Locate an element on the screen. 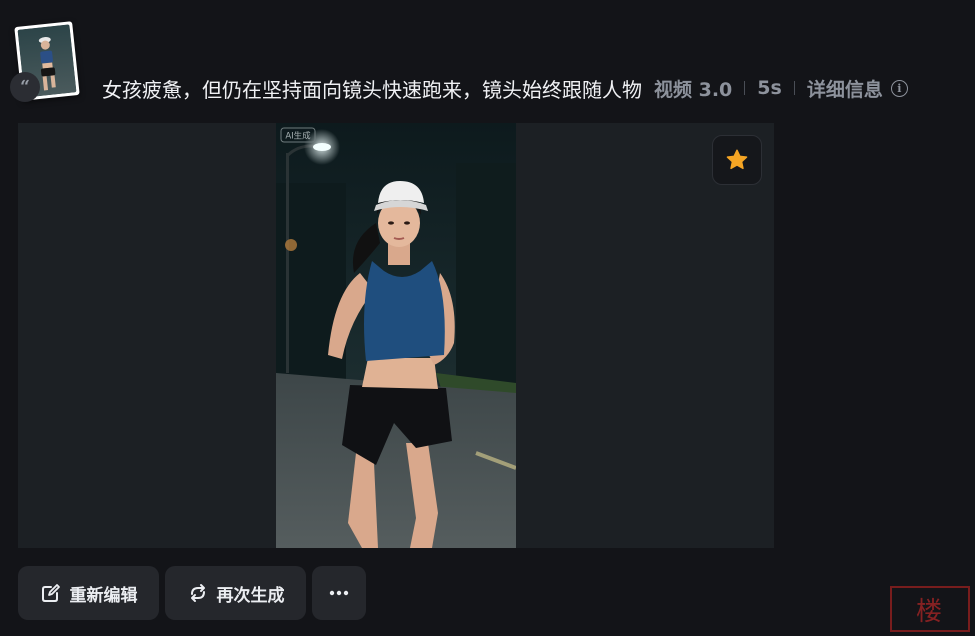 The width and height of the screenshot is (975, 636). reference-thumbnail: “ is located at coordinates (45, 61).